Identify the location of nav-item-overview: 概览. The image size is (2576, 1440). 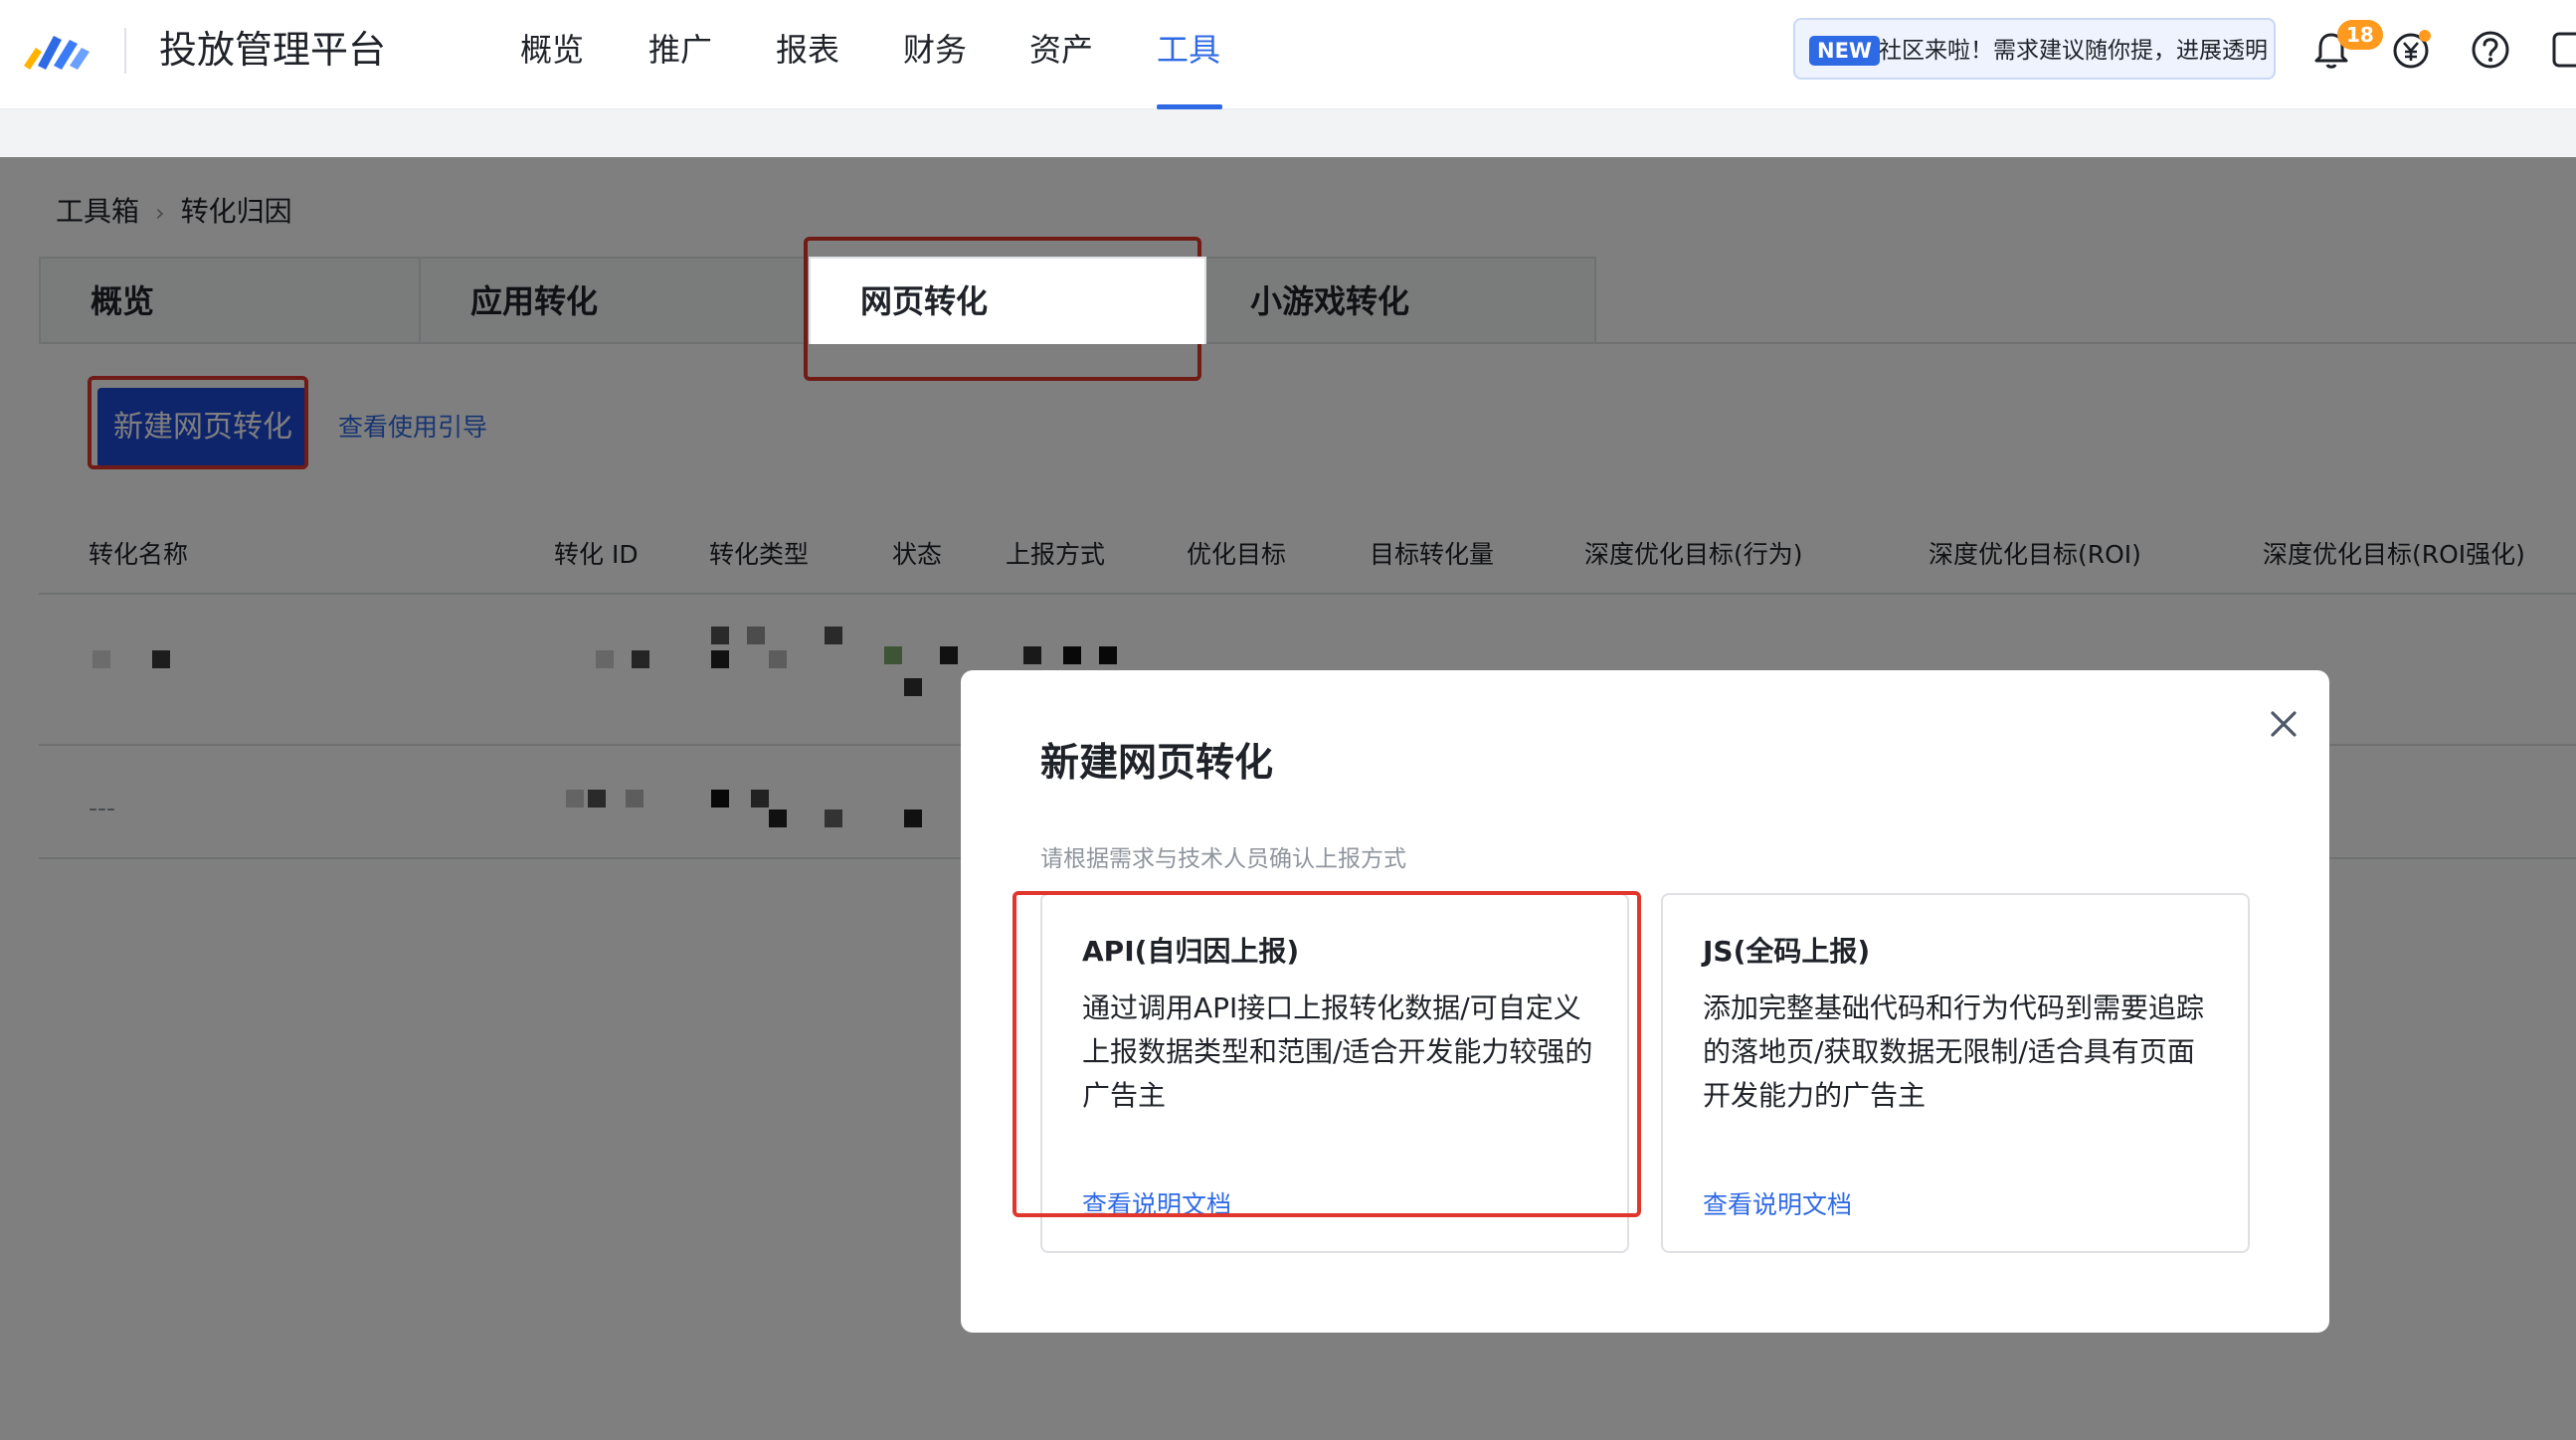
(552, 50).